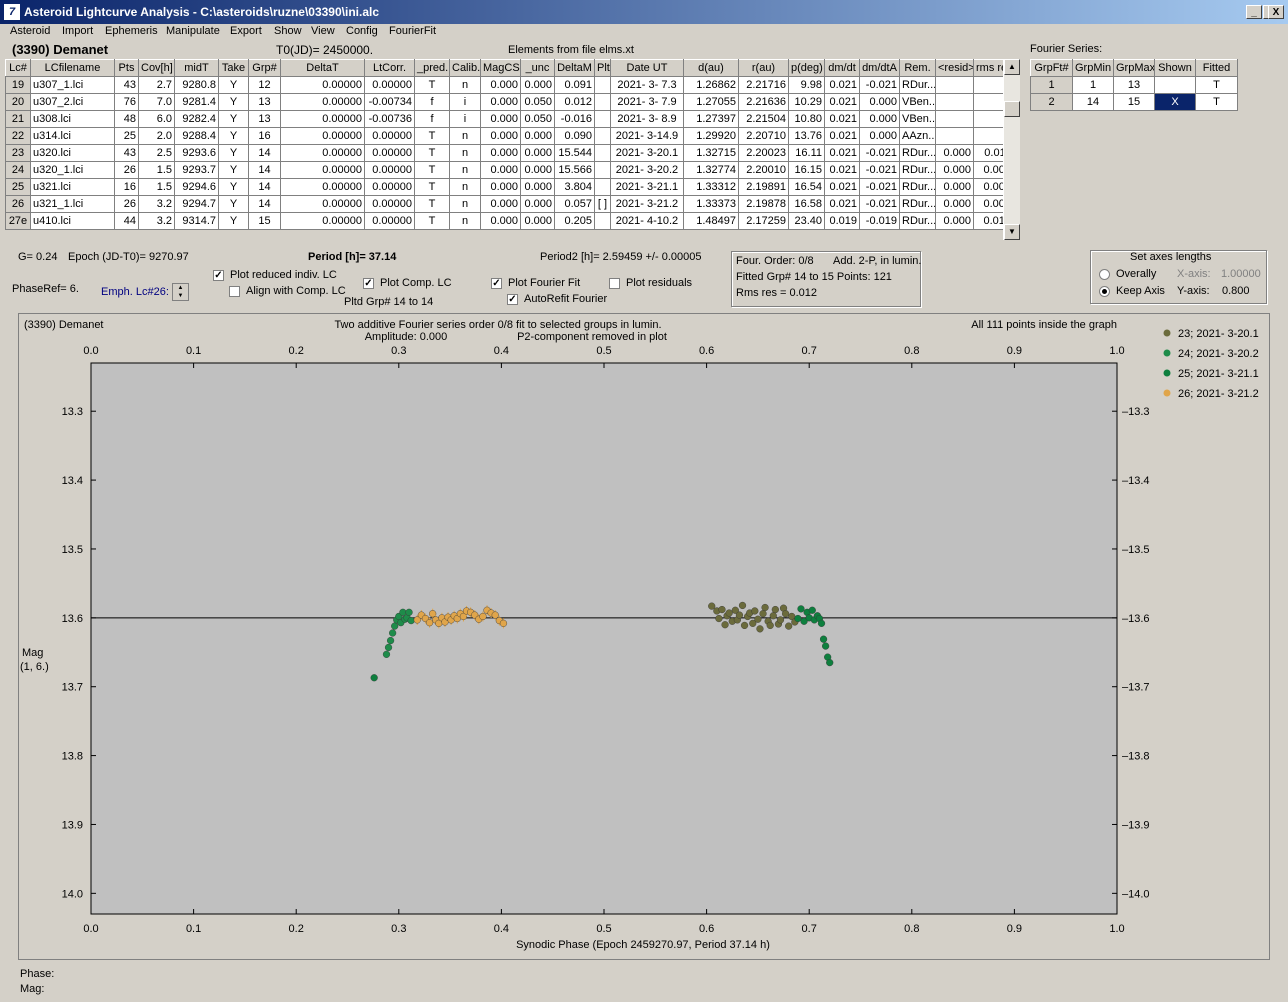  I want to click on x-tick-label: 0.8, so click(911, 929).